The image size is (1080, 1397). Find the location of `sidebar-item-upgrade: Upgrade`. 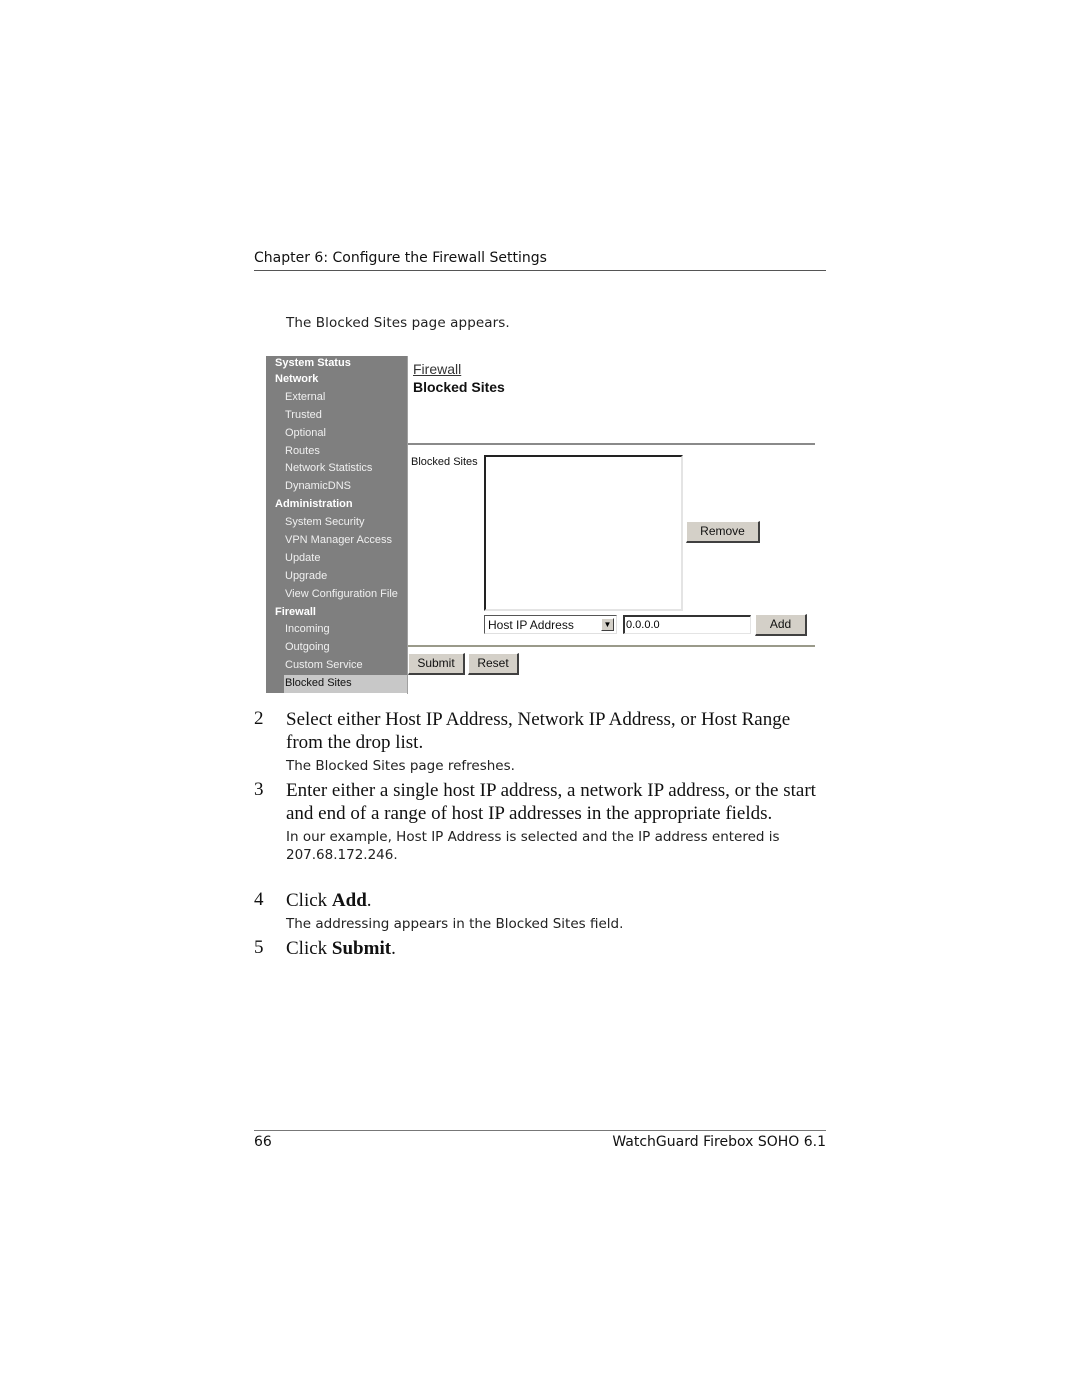

sidebar-item-upgrade: Upgrade is located at coordinates (336, 577).